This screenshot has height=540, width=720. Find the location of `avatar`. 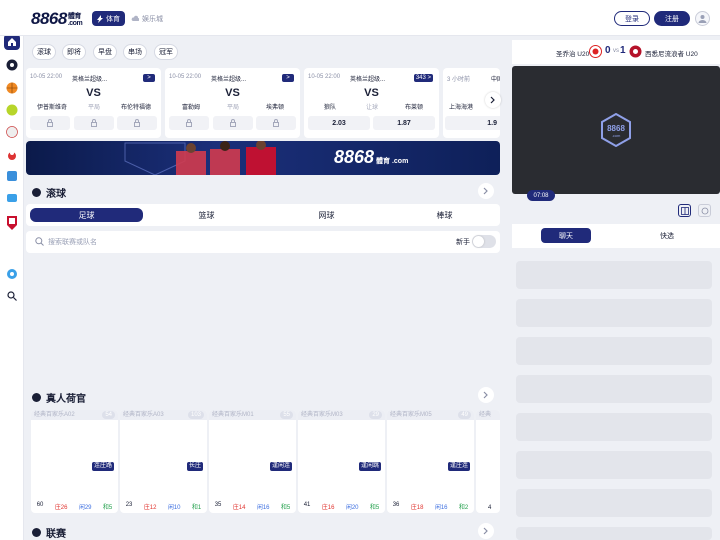

avatar is located at coordinates (702, 18).